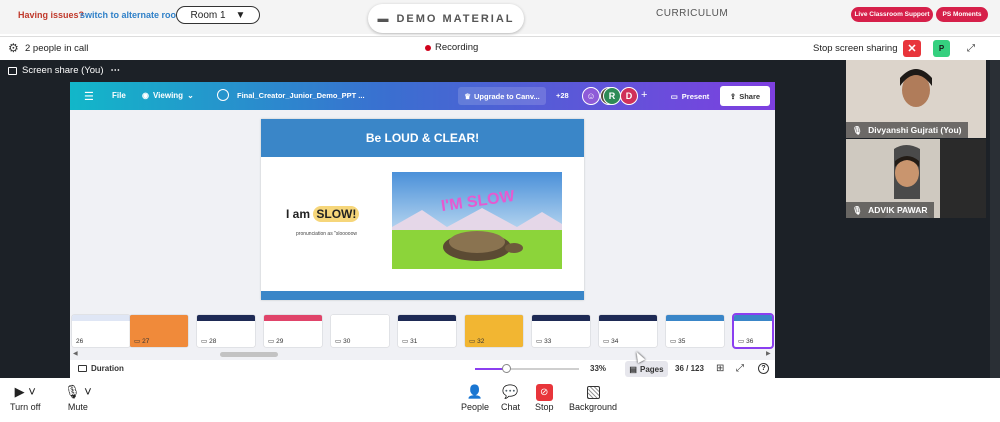  What do you see at coordinates (598, 368) in the screenshot?
I see `zoom-level: 33%` at bounding box center [598, 368].